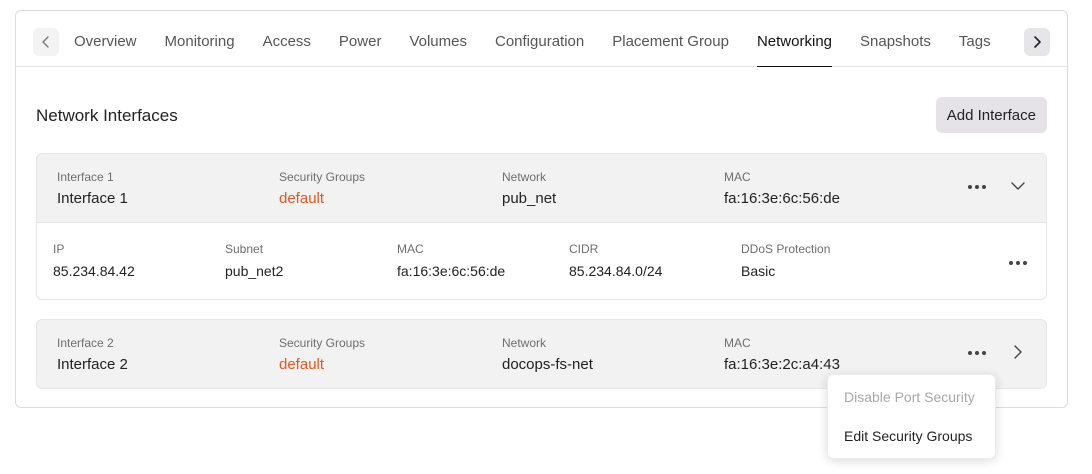 The height and width of the screenshot is (474, 1092). I want to click on field-label: Subnet, so click(244, 249).